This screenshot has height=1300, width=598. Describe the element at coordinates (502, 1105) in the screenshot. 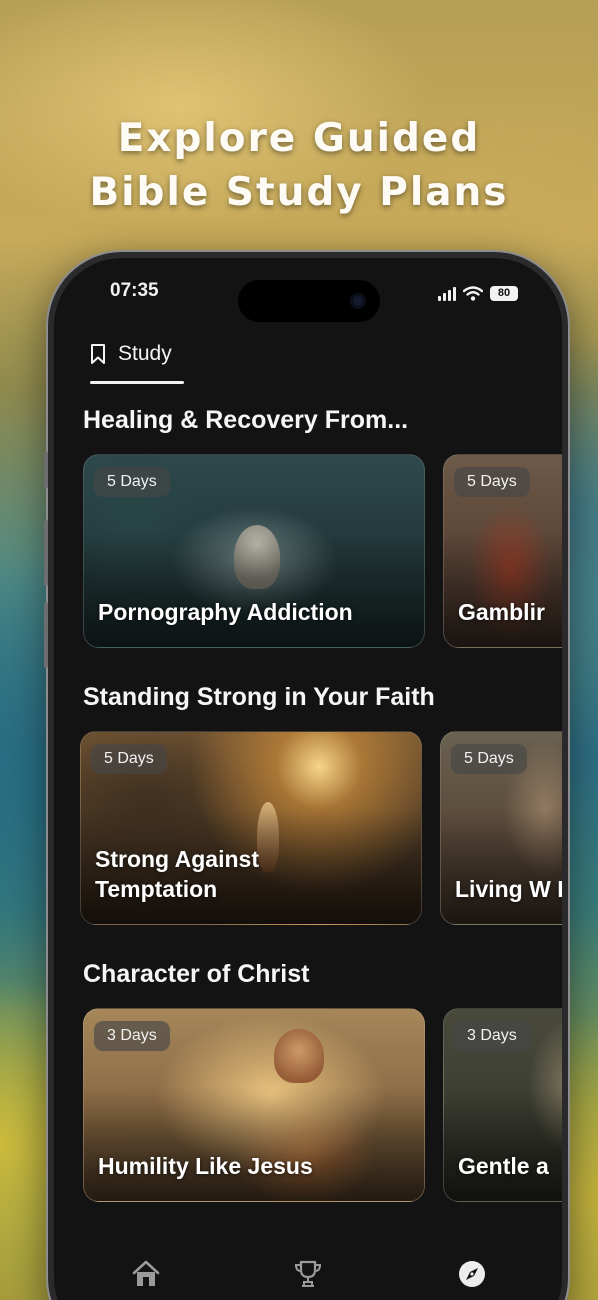

I see `plan-card-gentle-and: 3 Days Gentle a` at that location.